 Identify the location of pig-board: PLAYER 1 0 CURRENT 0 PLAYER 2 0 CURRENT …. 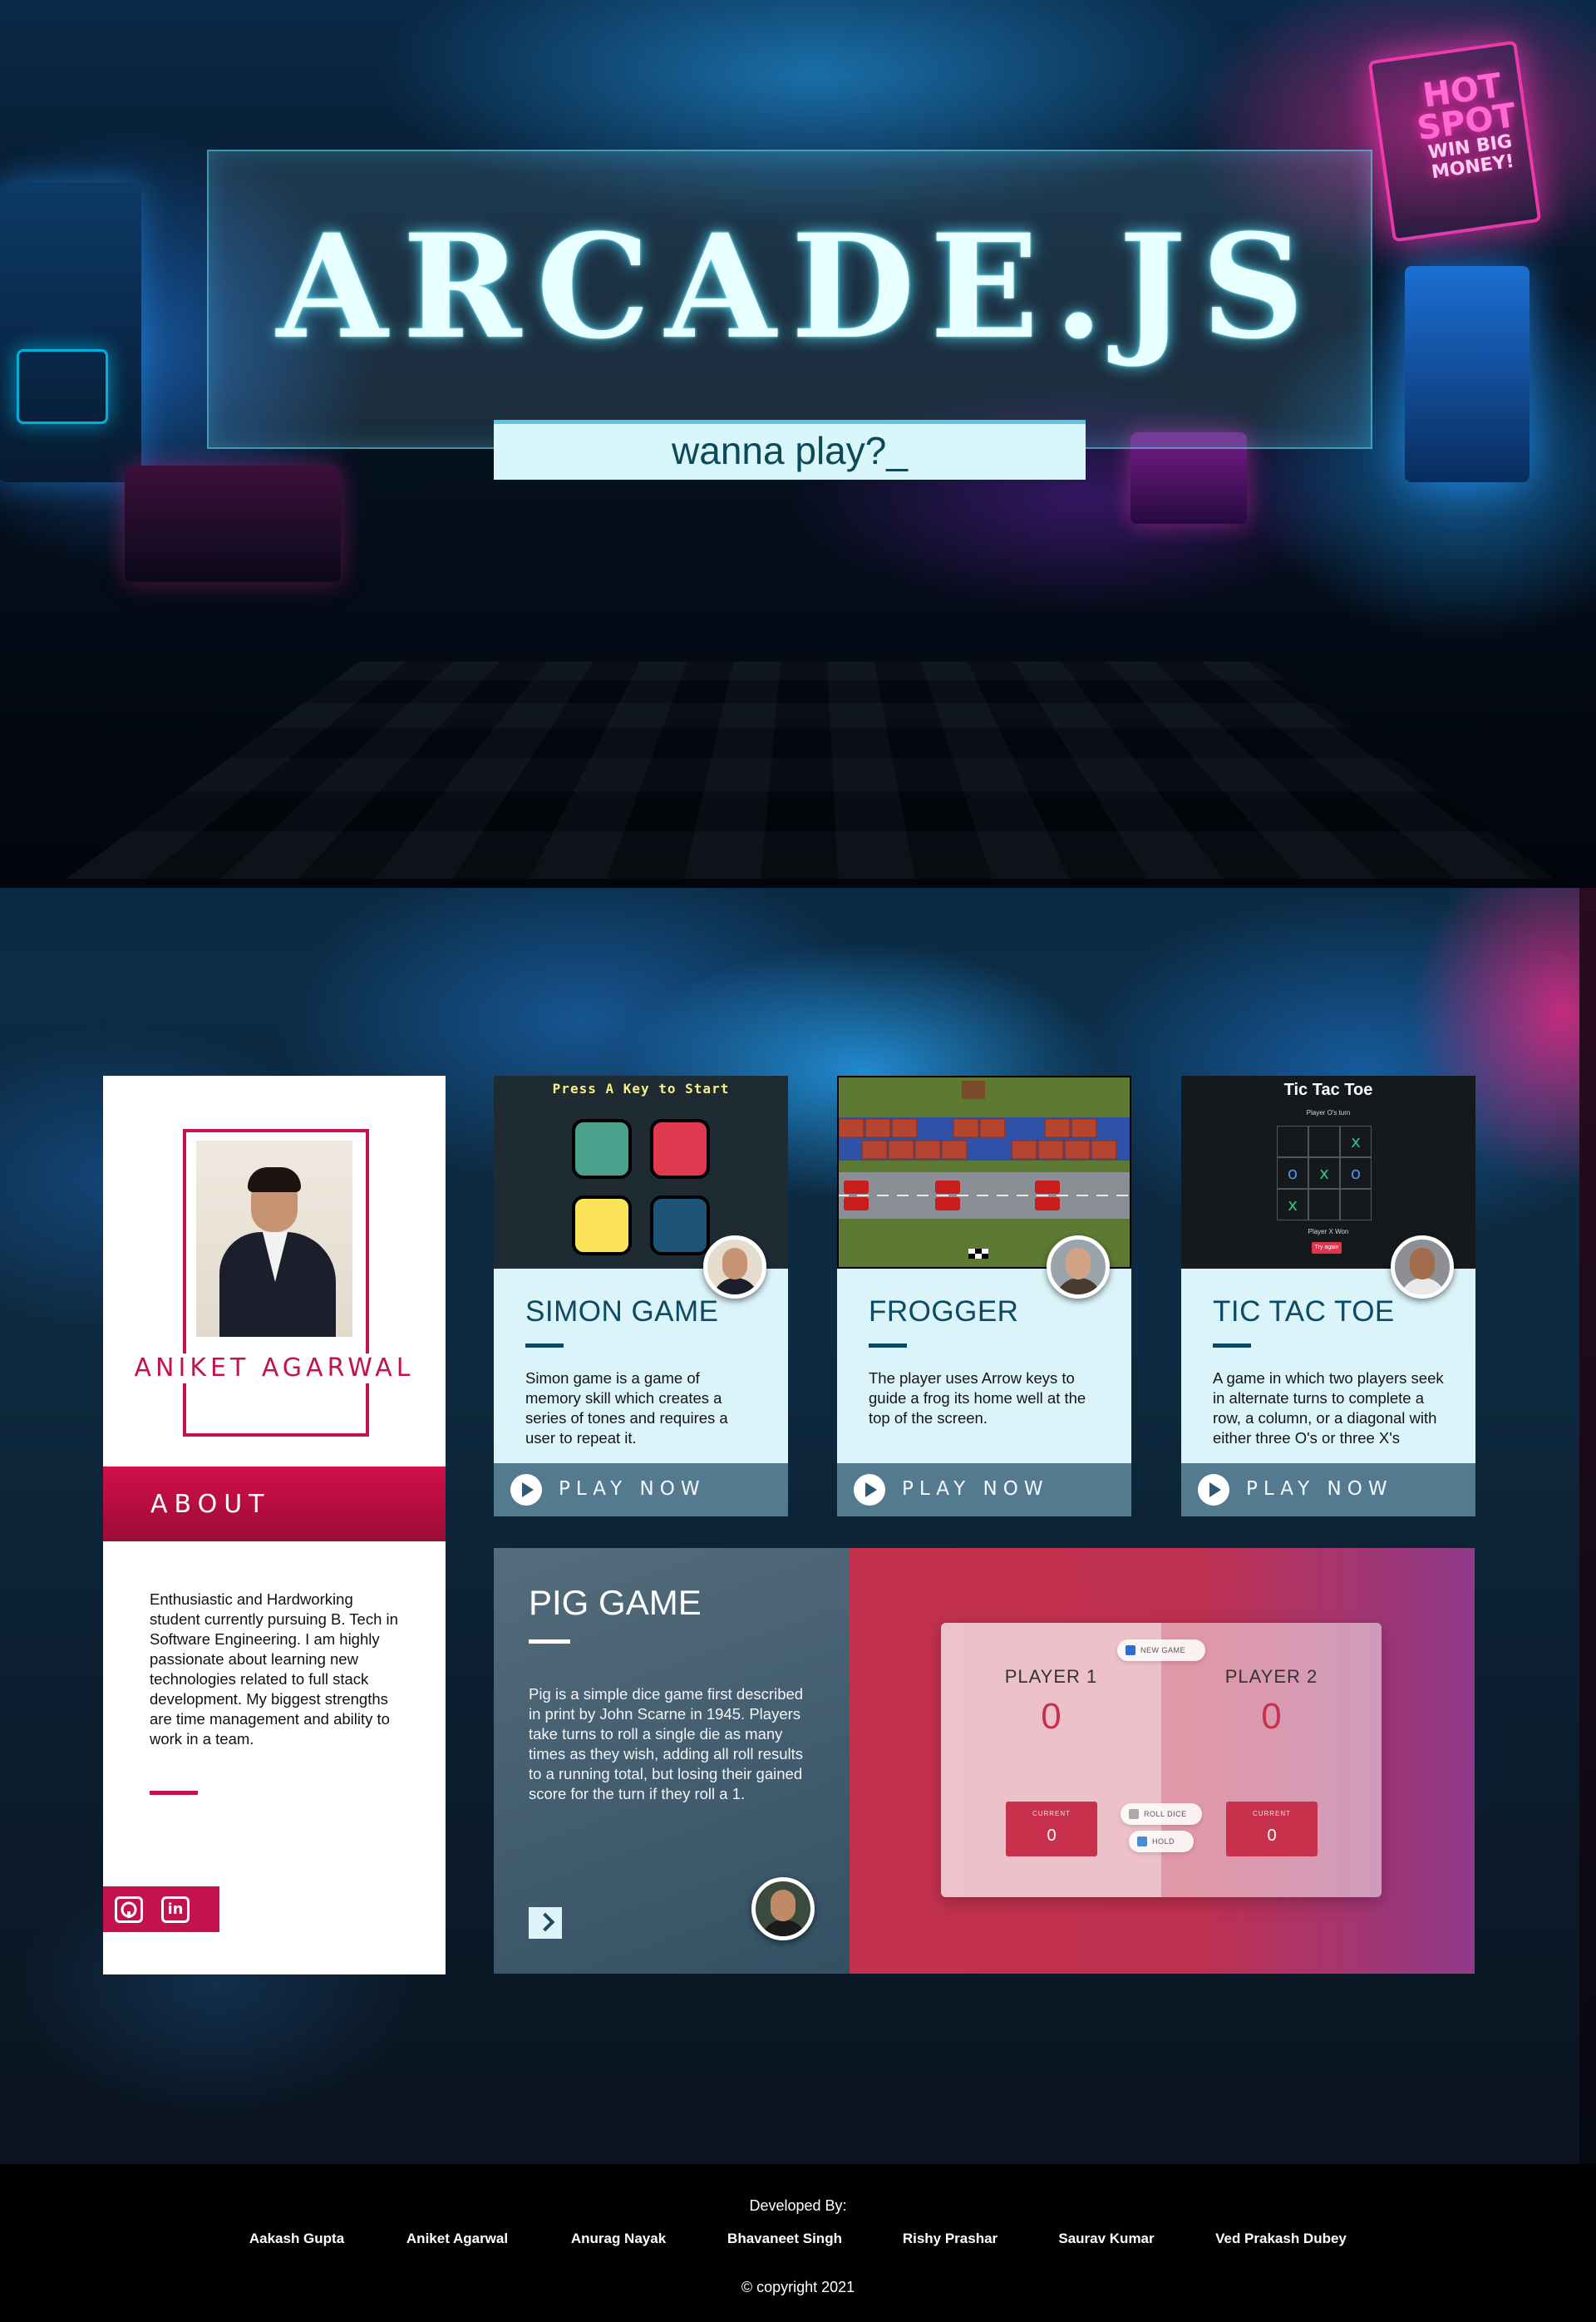
(1161, 1760).